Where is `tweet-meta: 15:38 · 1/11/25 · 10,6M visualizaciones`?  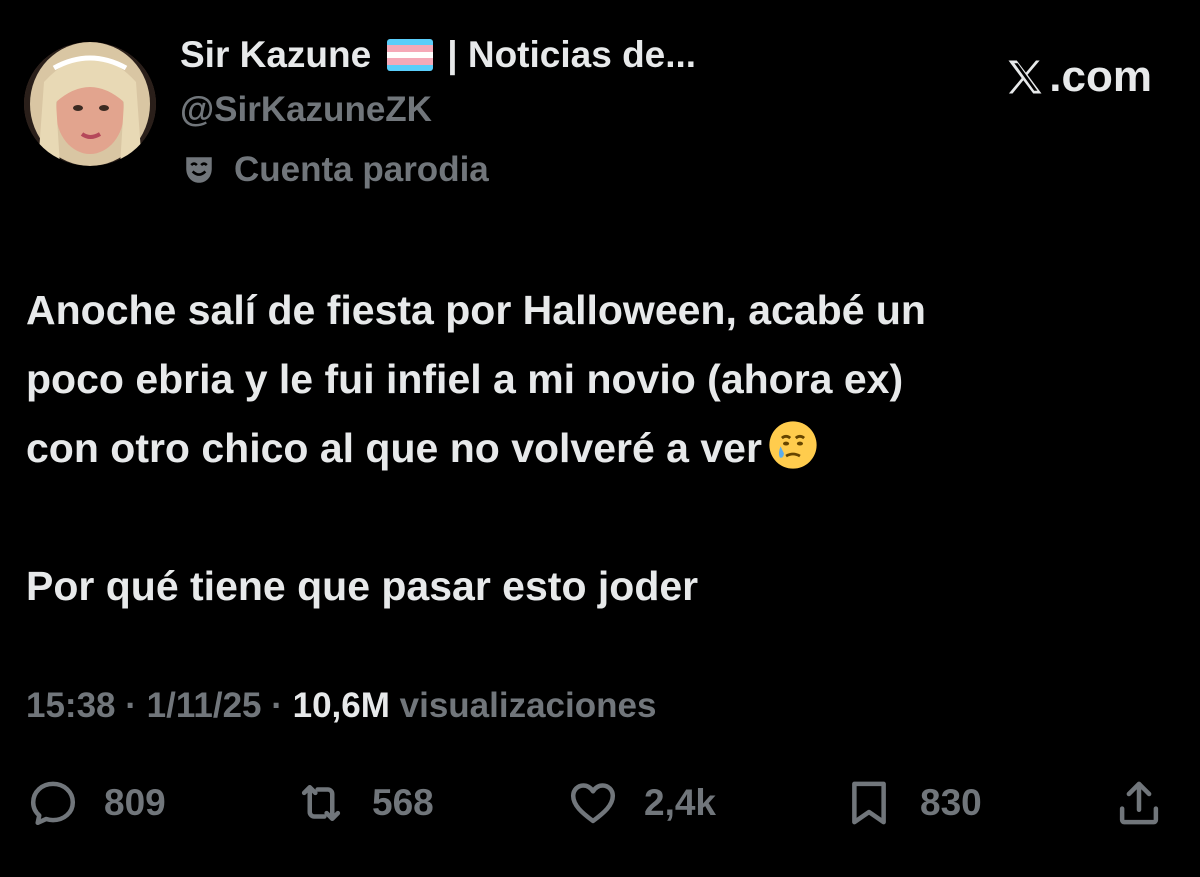 tweet-meta: 15:38 · 1/11/25 · 10,6M visualizaciones is located at coordinates (341, 706).